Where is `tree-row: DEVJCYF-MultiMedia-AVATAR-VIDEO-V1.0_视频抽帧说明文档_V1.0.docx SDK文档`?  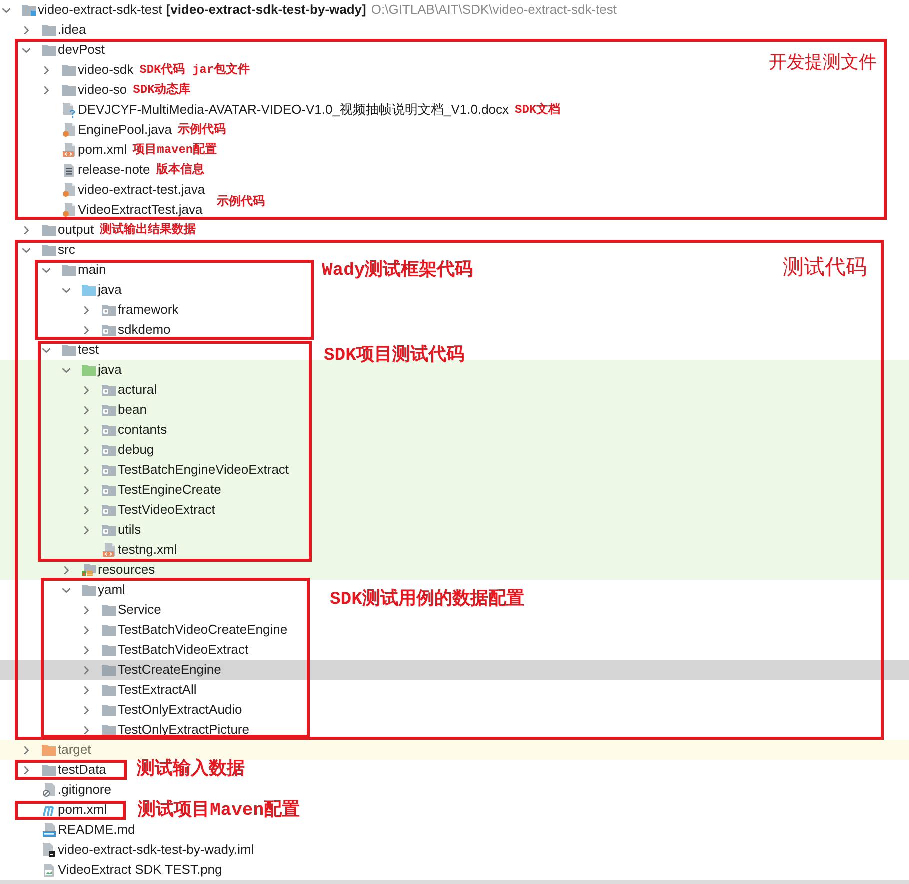
tree-row: DEVJCYF-MultiMedia-AVATAR-VIDEO-V1.0_视频抽帧说明文档_V1.0.docx SDK文档 is located at coordinates (280, 110).